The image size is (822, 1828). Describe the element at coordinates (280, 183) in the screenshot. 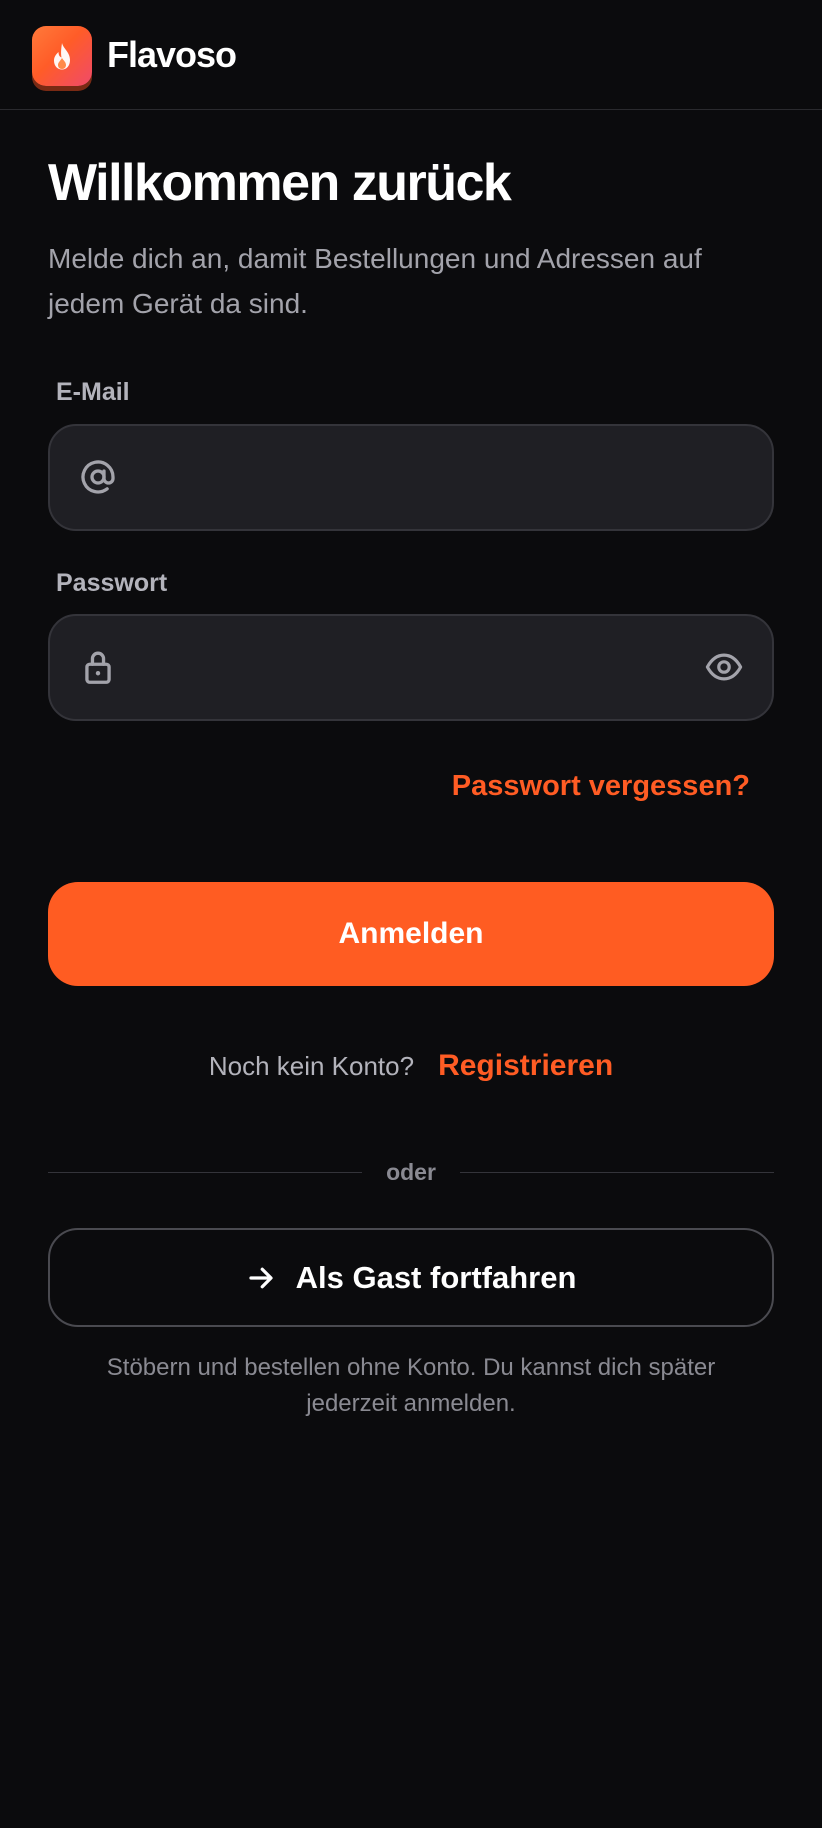

I see `page-title: Willkommen zurück` at that location.